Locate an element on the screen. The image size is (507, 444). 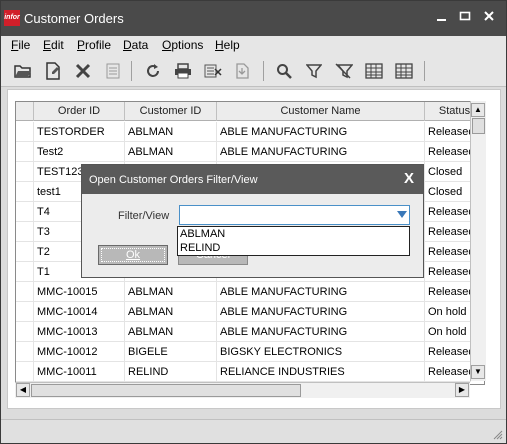
open-button is located at coordinates (23, 71).